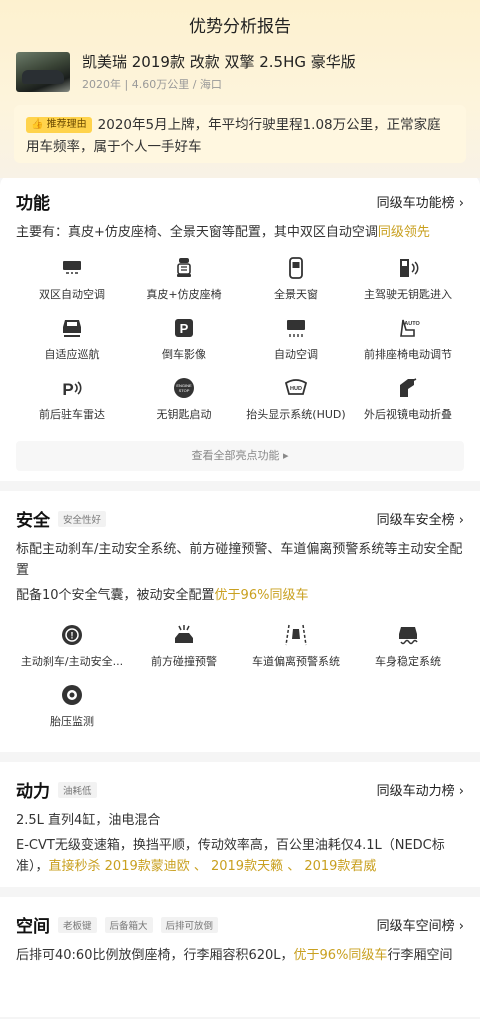 The image size is (480, 1019). I want to click on car-meta: 2020年 | 4.60万公里 / 海口, so click(152, 84).